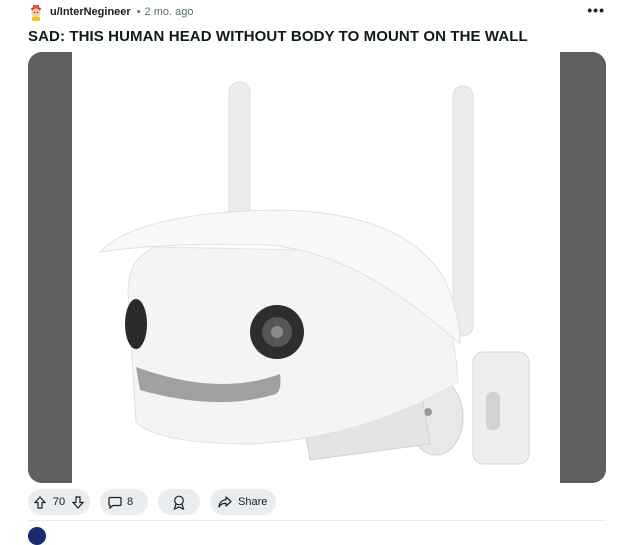 This screenshot has width=619, height=545. What do you see at coordinates (596, 10) in the screenshot?
I see `more-options-button: •••` at bounding box center [596, 10].